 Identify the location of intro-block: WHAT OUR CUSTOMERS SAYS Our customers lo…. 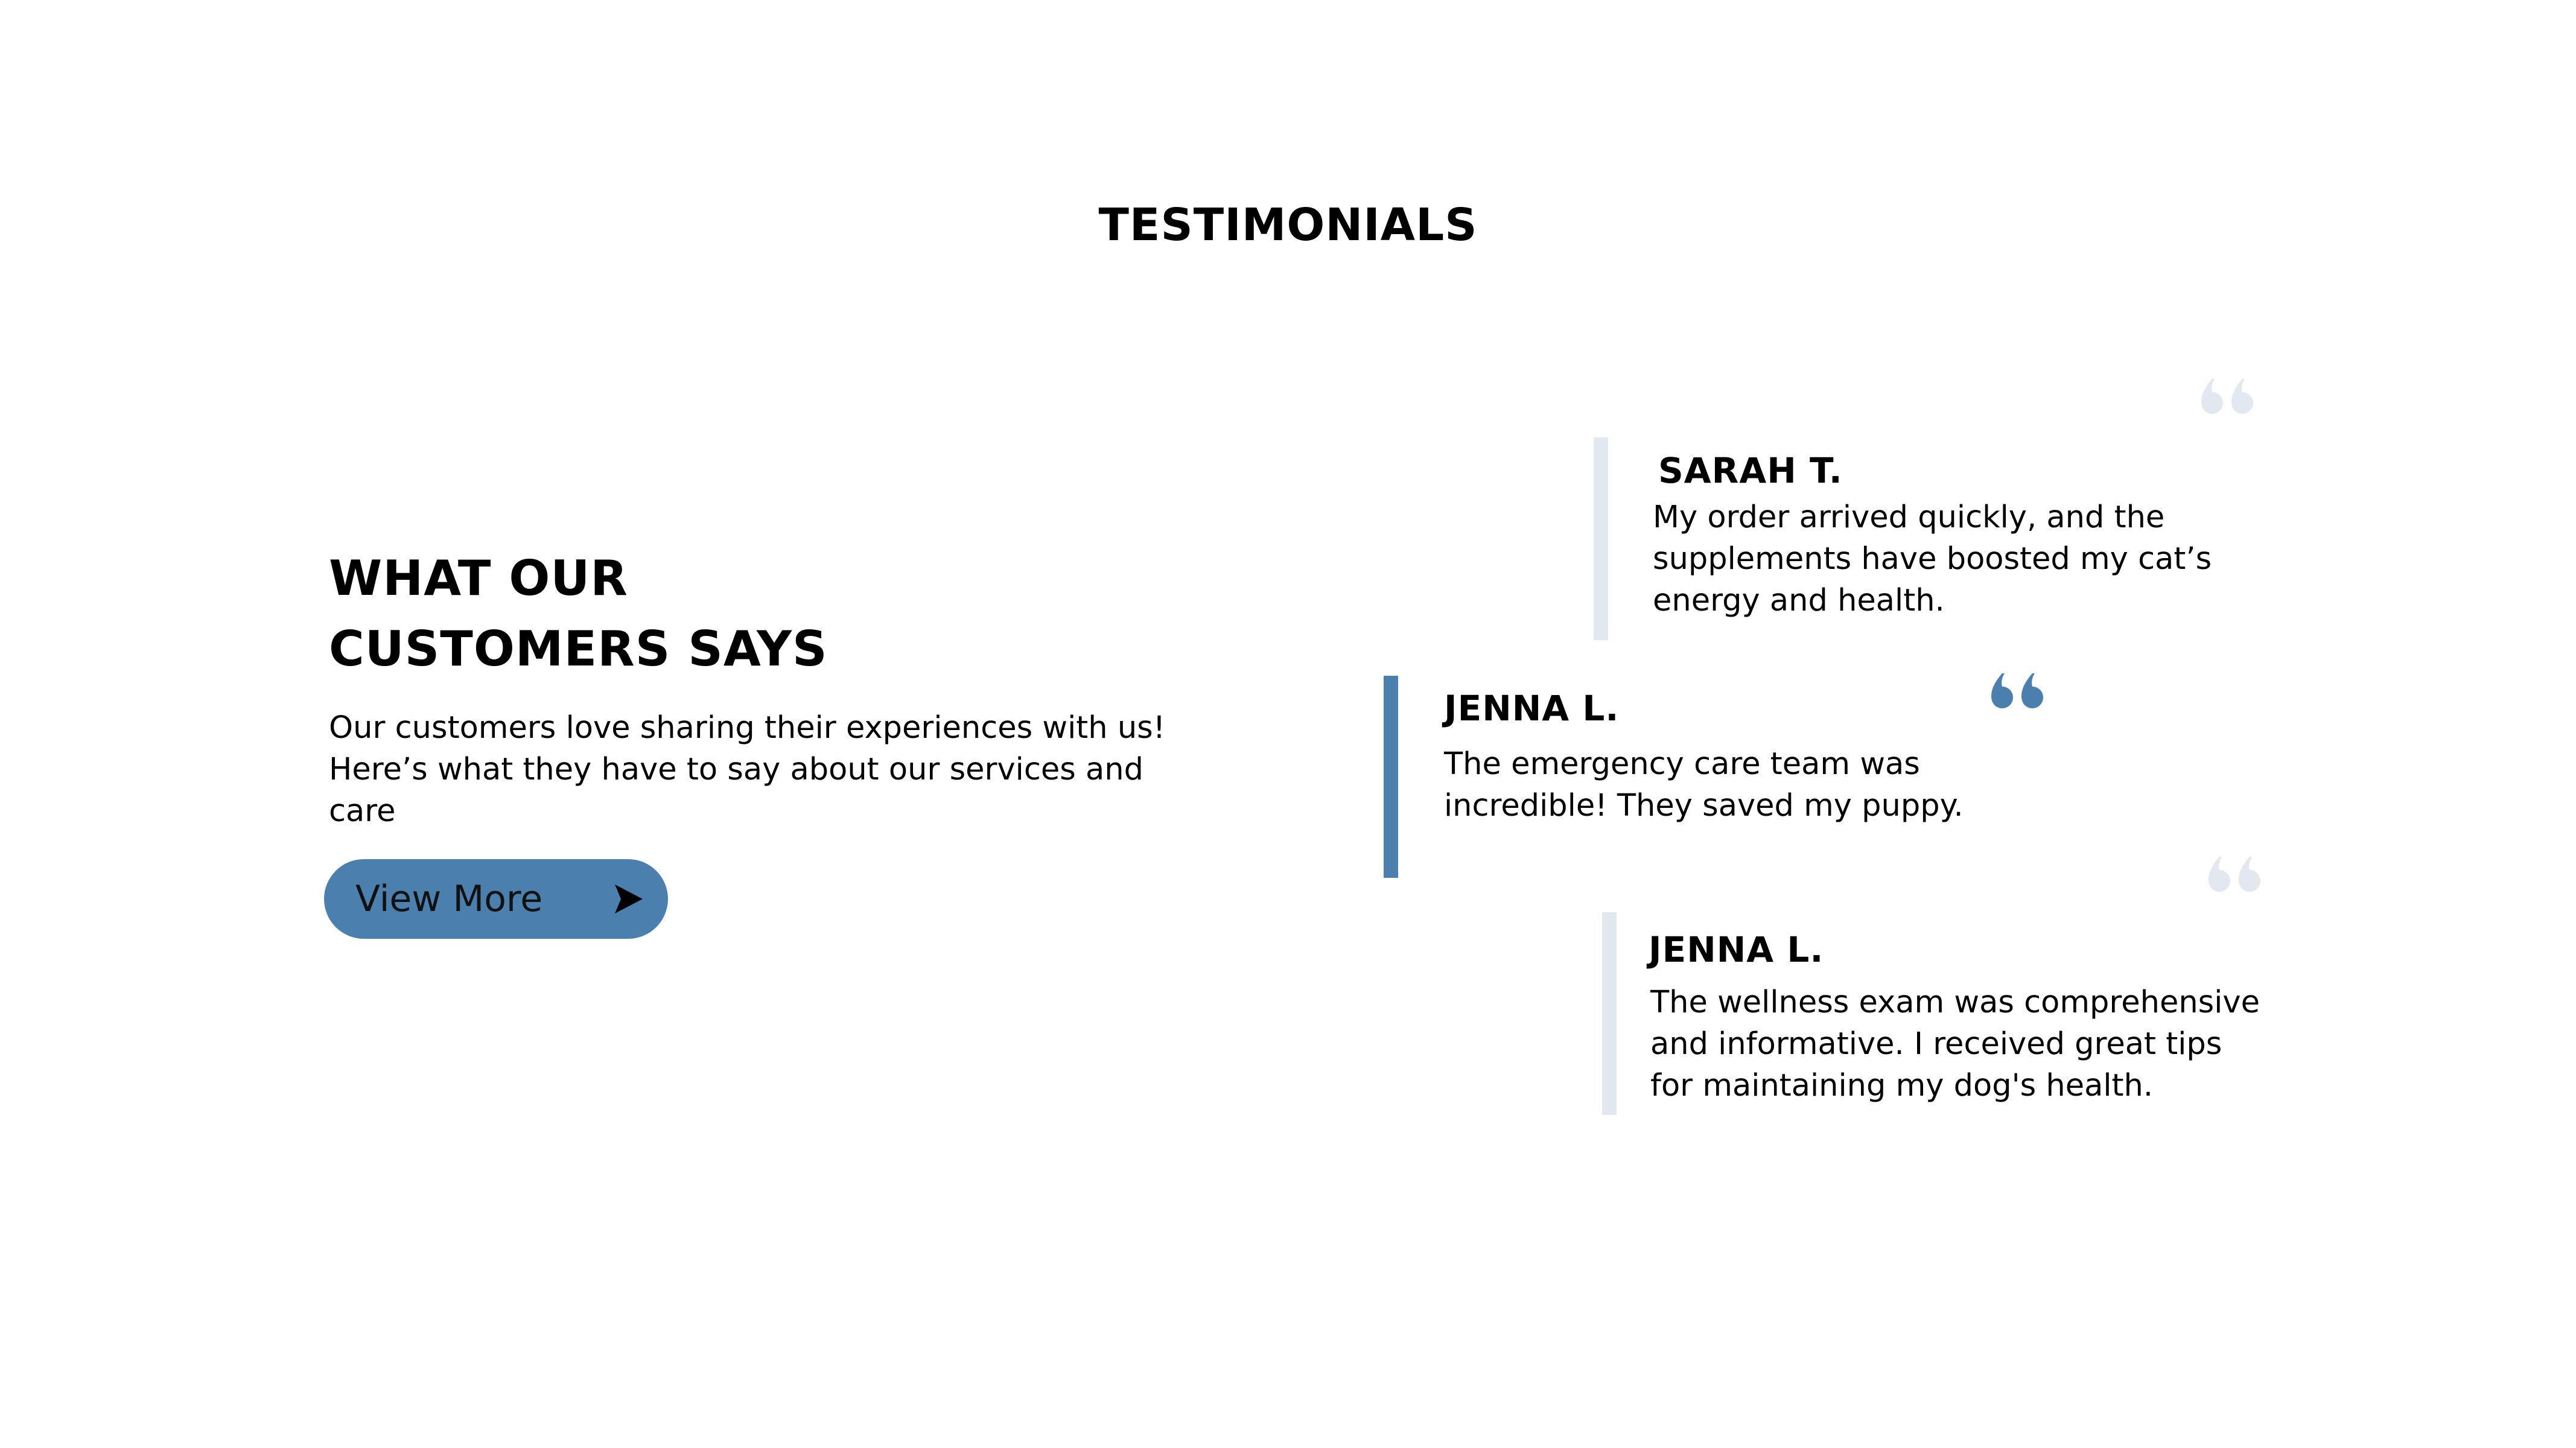
(766, 687).